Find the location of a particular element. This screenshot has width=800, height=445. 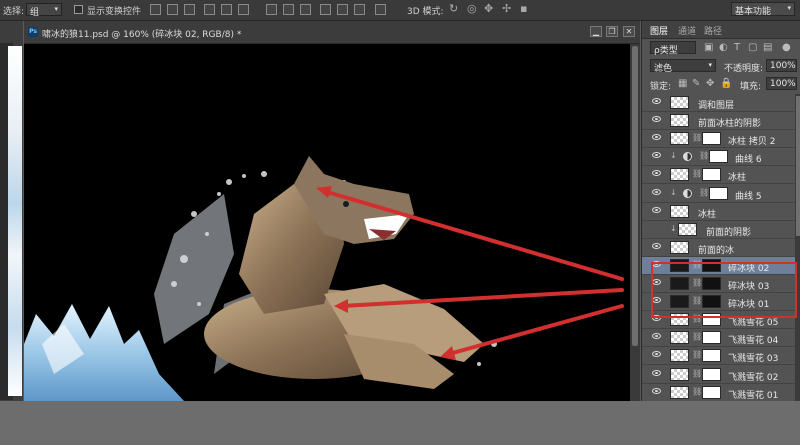

tab-layers: 图层 is located at coordinates (659, 30).